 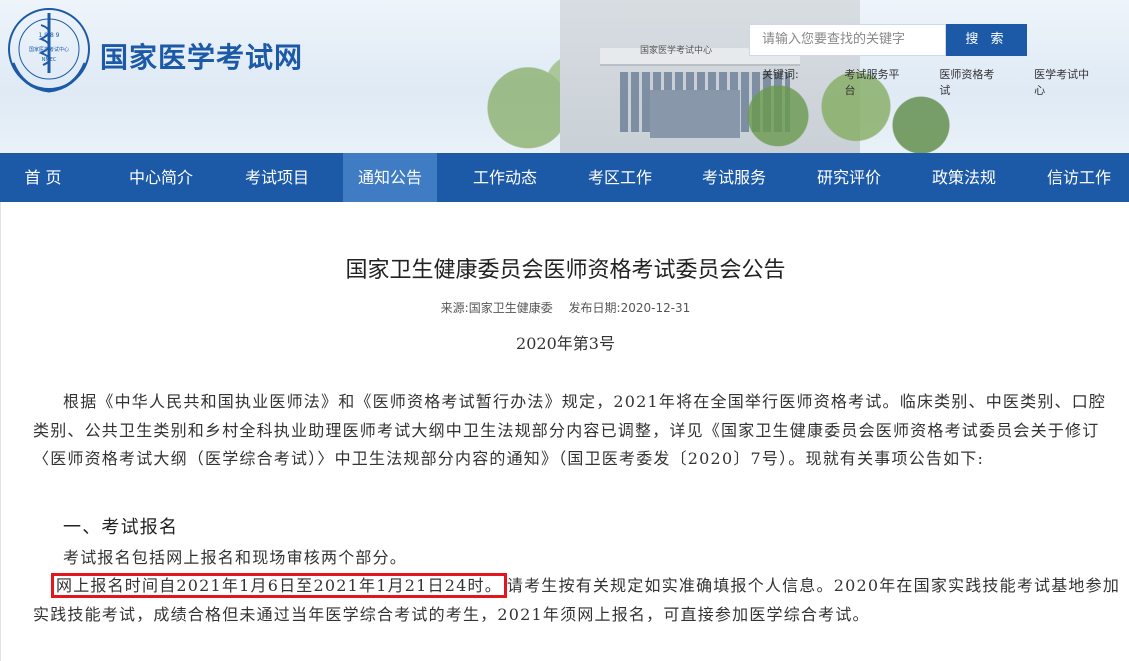 I want to click on nav-regional-work: 考区工作, so click(x=620, y=177).